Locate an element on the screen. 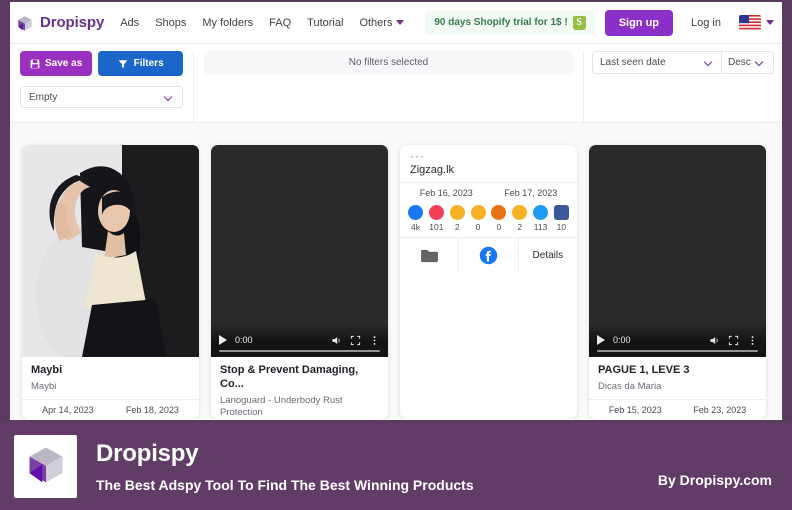 This screenshot has width=792, height=510. sort-direction-select: Desc is located at coordinates (748, 62).